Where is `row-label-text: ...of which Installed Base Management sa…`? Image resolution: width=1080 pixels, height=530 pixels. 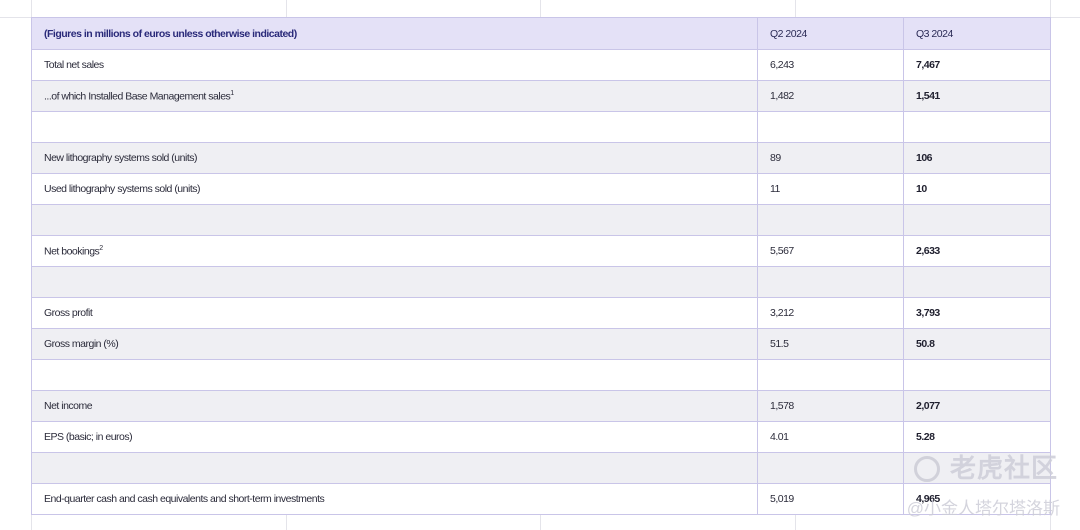
row-label-text: ...of which Installed Base Management sa… is located at coordinates (137, 96).